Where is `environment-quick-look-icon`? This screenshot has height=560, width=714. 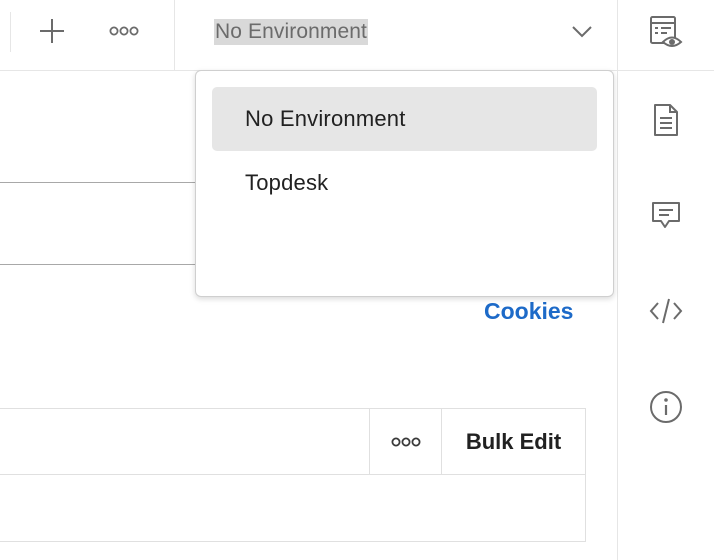 environment-quick-look-icon is located at coordinates (666, 31).